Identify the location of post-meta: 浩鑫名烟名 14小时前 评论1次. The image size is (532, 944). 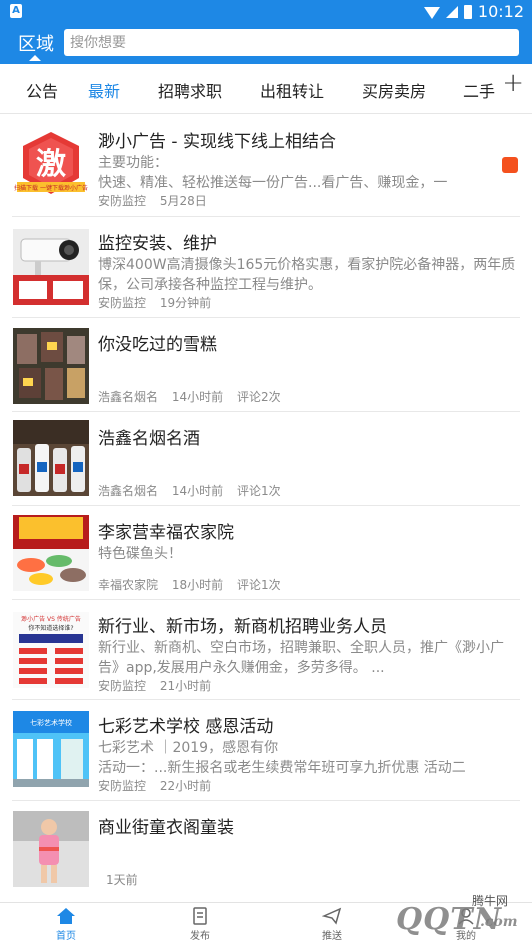
(194, 490).